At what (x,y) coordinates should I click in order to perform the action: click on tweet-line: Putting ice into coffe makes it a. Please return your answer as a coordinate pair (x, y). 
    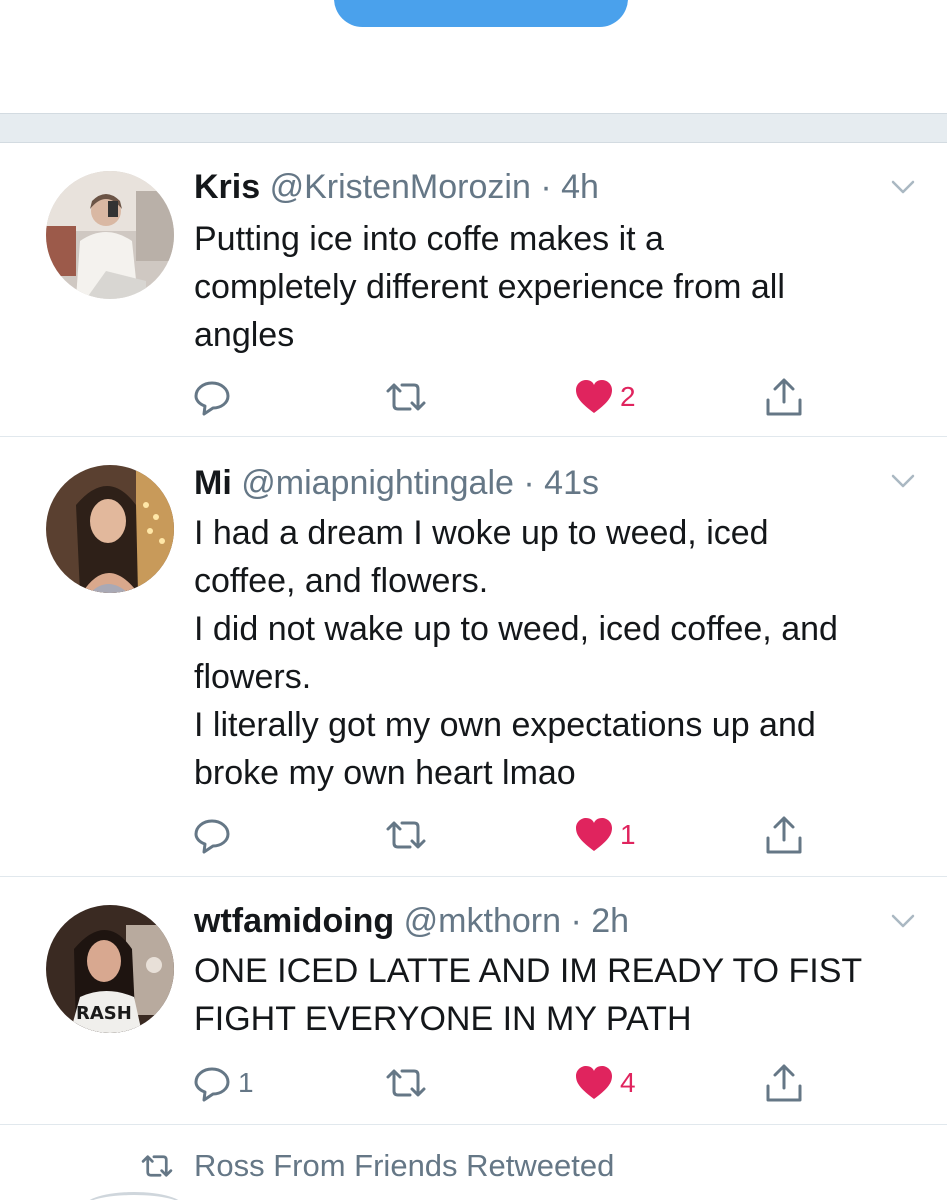
    Looking at the image, I should click on (429, 239).